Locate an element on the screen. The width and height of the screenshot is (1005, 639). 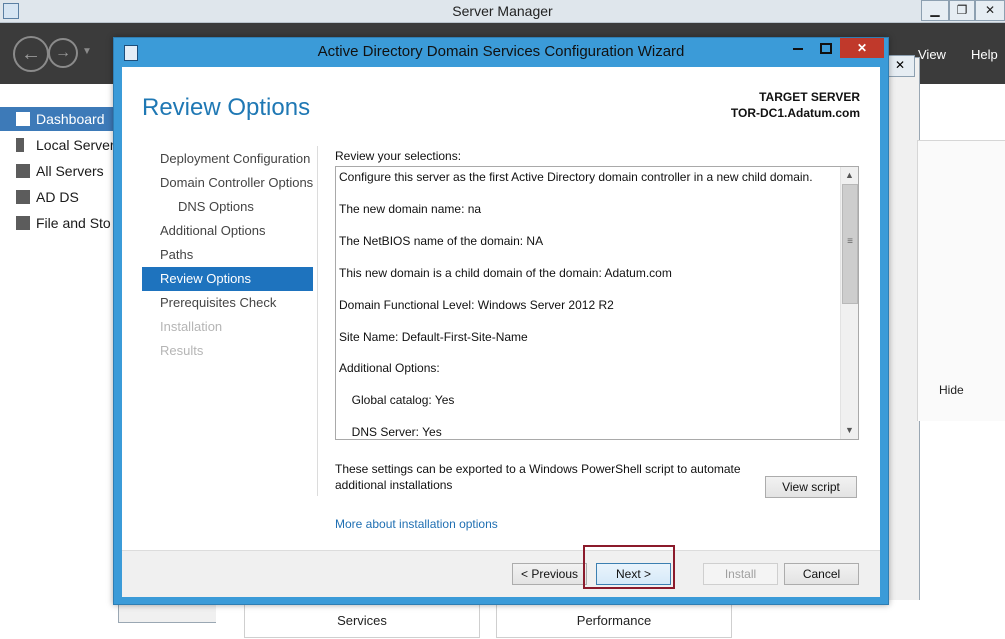
sidebar-item-file-storage: File and Sto is located at coordinates (59, 223).